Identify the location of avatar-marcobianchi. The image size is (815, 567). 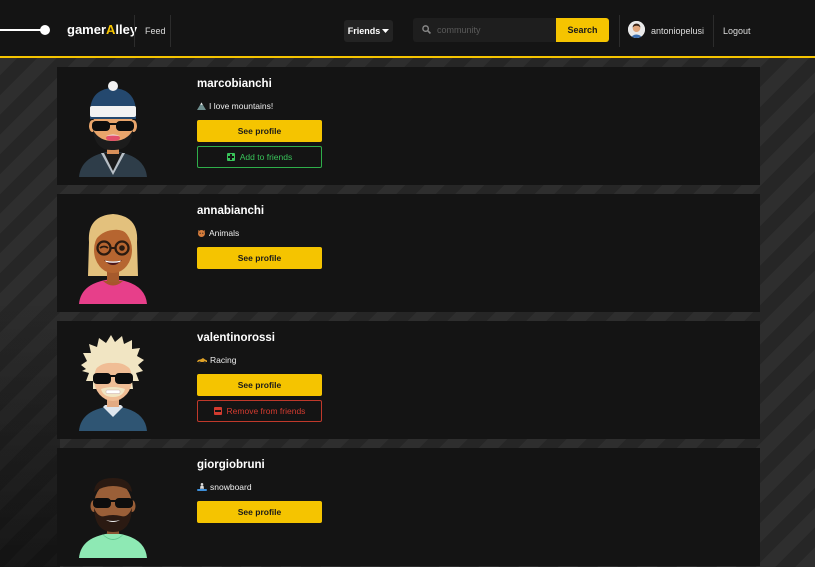
(113, 126).